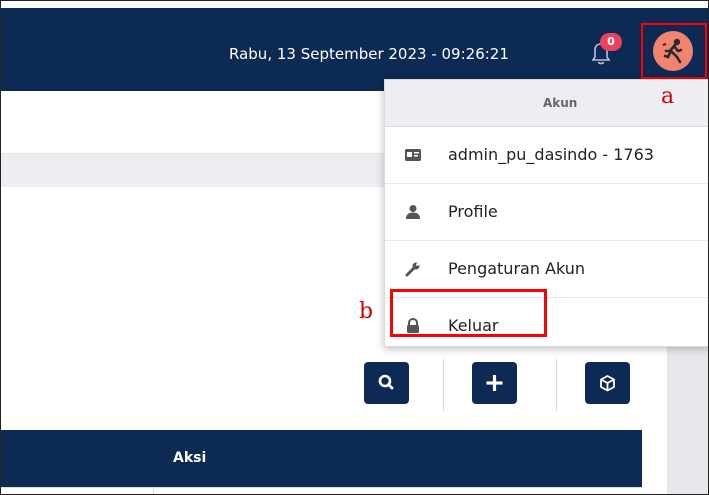 The width and height of the screenshot is (709, 495). What do you see at coordinates (354, 4) in the screenshot?
I see `top-strip` at bounding box center [354, 4].